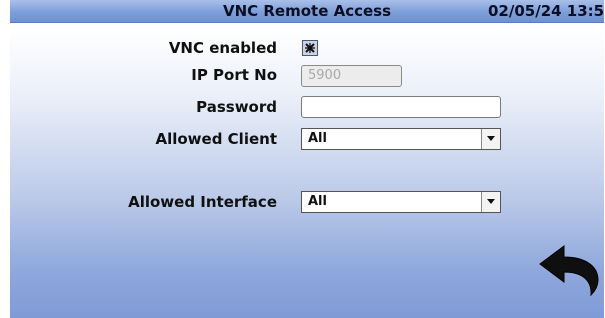 This screenshot has width=605, height=318. Describe the element at coordinates (401, 139) in the screenshot. I see `allowed-client-select: All` at that location.